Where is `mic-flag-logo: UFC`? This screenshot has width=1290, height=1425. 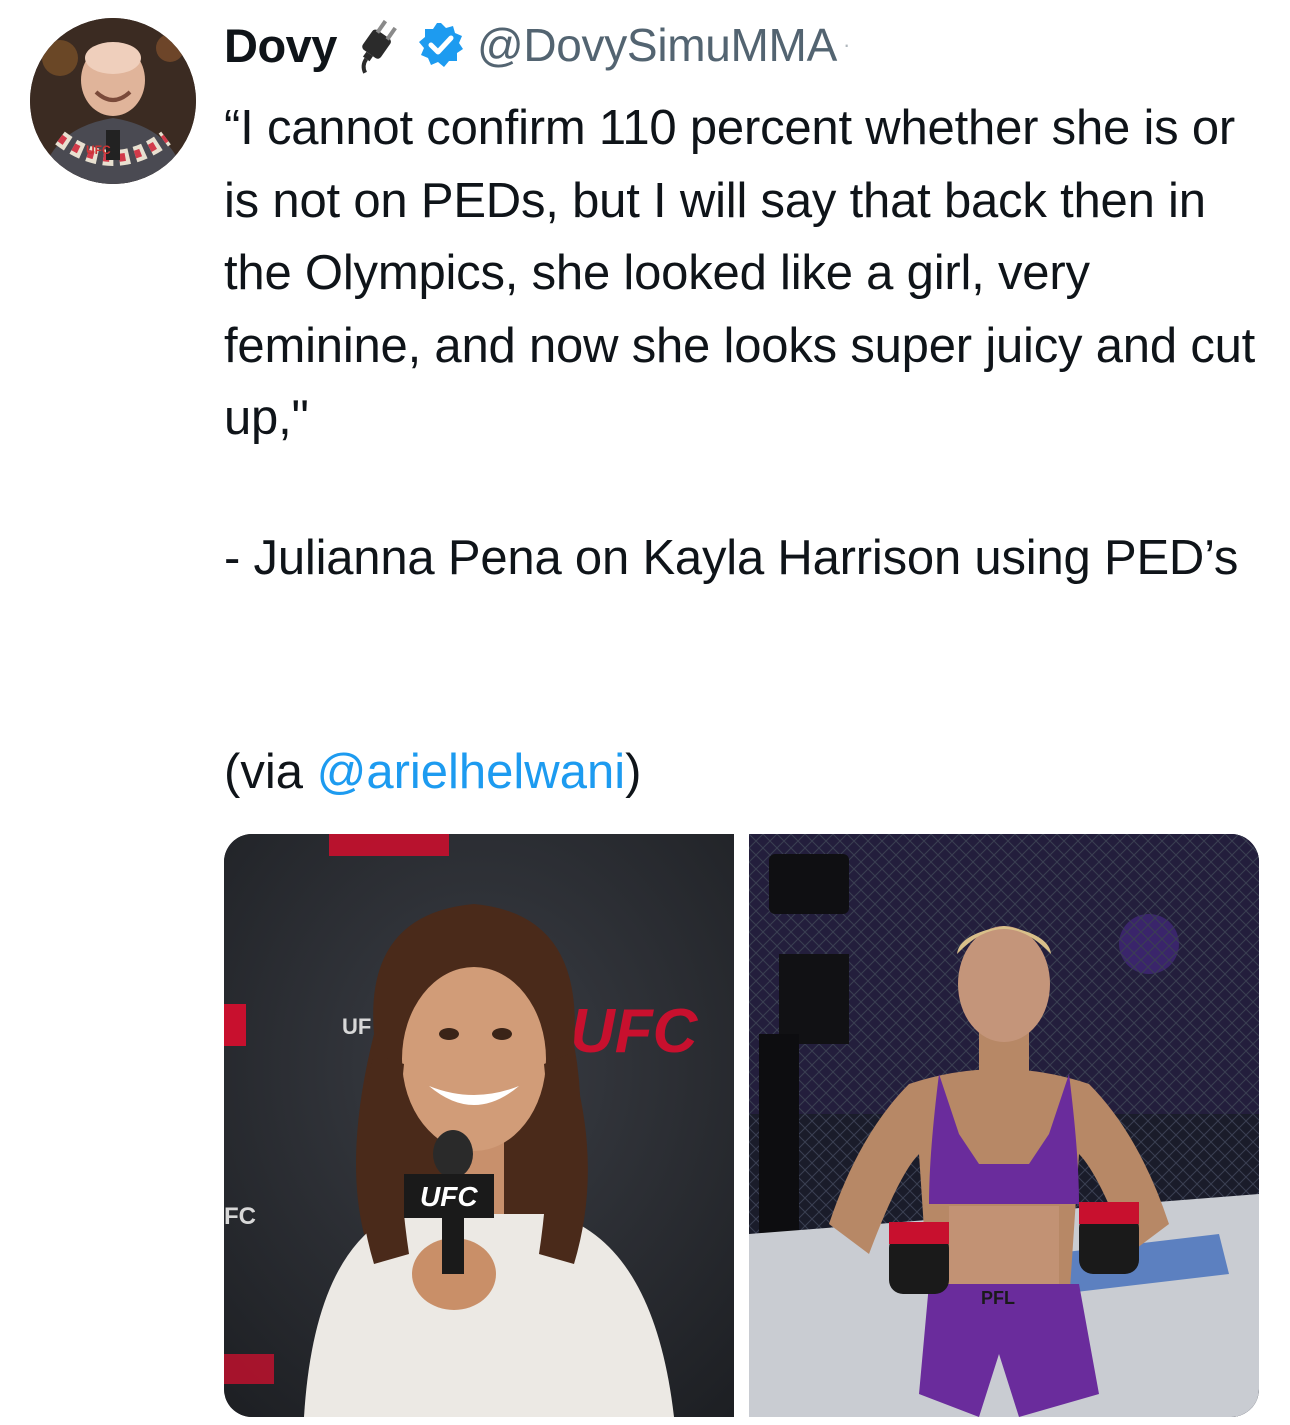
mic-flag-logo: UFC is located at coordinates (449, 1196).